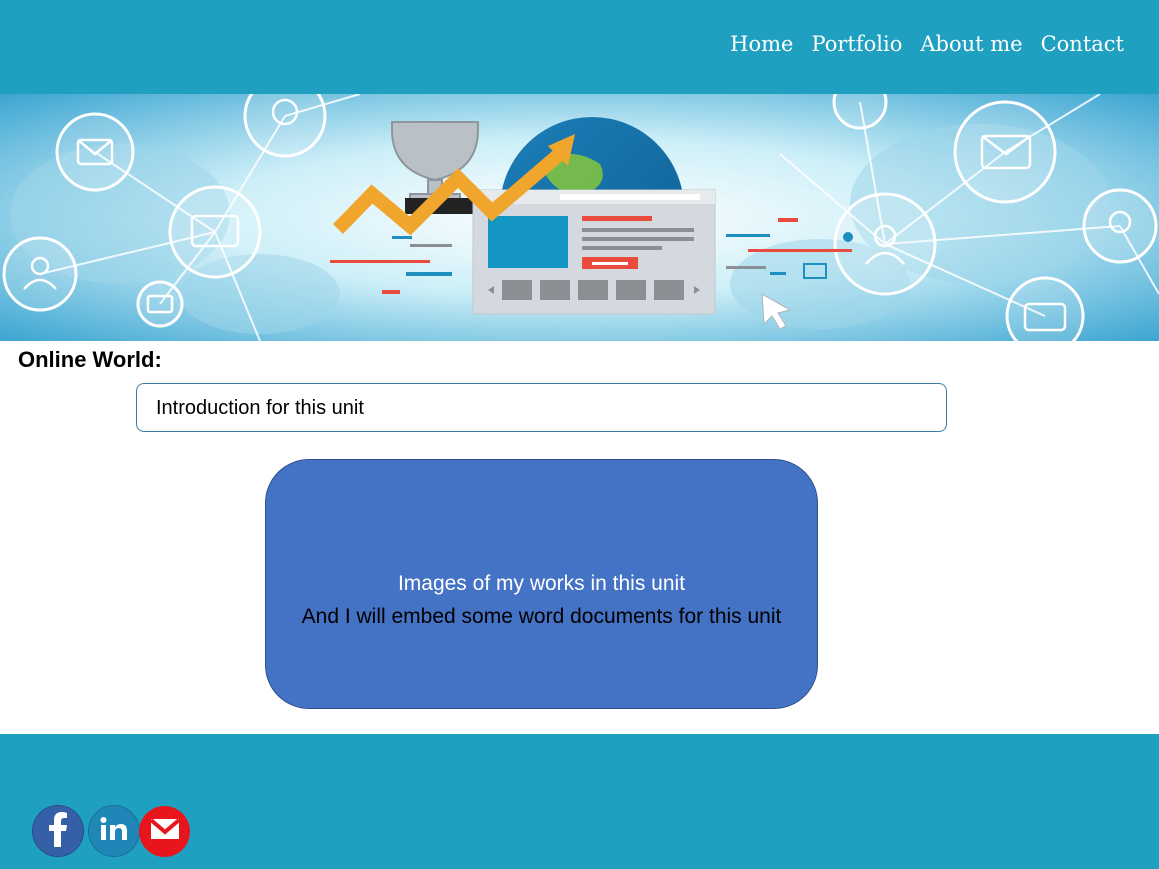  I want to click on linkedin-link, so click(114, 831).